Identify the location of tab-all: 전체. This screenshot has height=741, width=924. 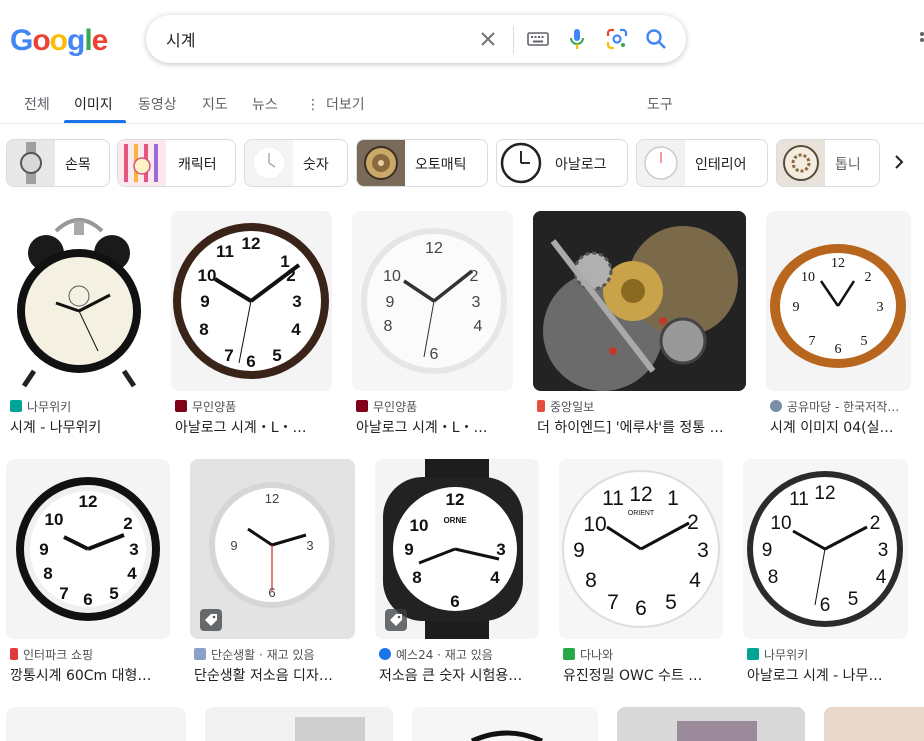
(37, 104).